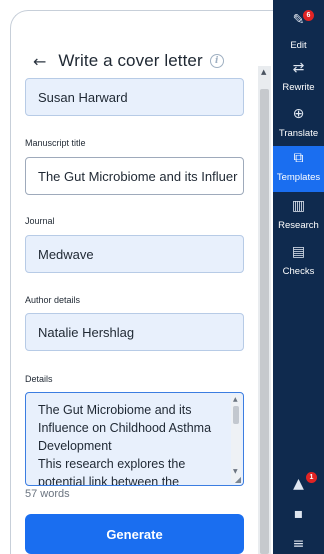 The height and width of the screenshot is (554, 324). What do you see at coordinates (298, 225) in the screenshot?
I see `sidebar-item-label: Research` at bounding box center [298, 225].